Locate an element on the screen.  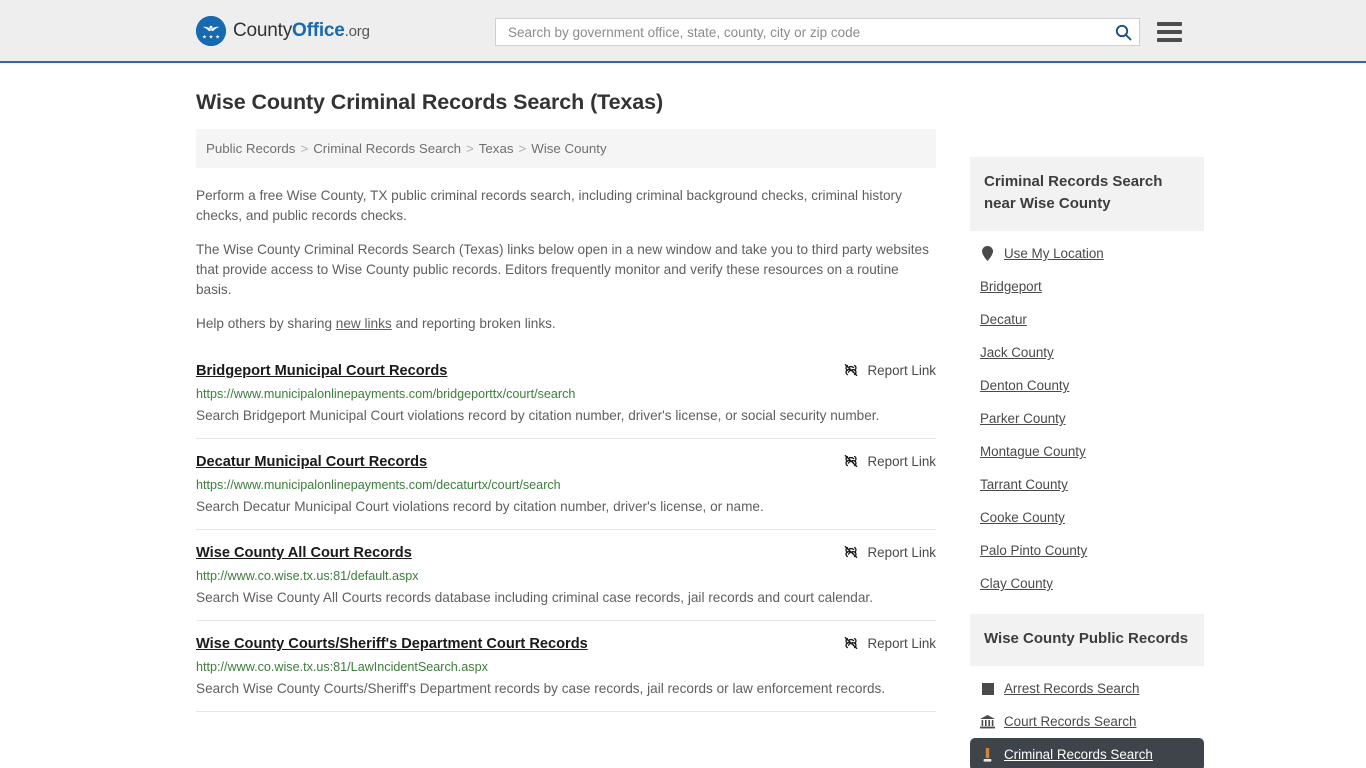
sidebar-item-palo-pinto-county: Palo Pinto County is located at coordinates (1087, 550).